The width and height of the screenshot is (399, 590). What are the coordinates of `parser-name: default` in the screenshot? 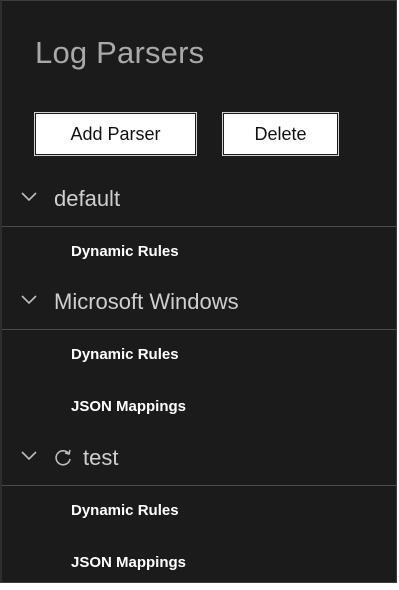 It's located at (87, 198).